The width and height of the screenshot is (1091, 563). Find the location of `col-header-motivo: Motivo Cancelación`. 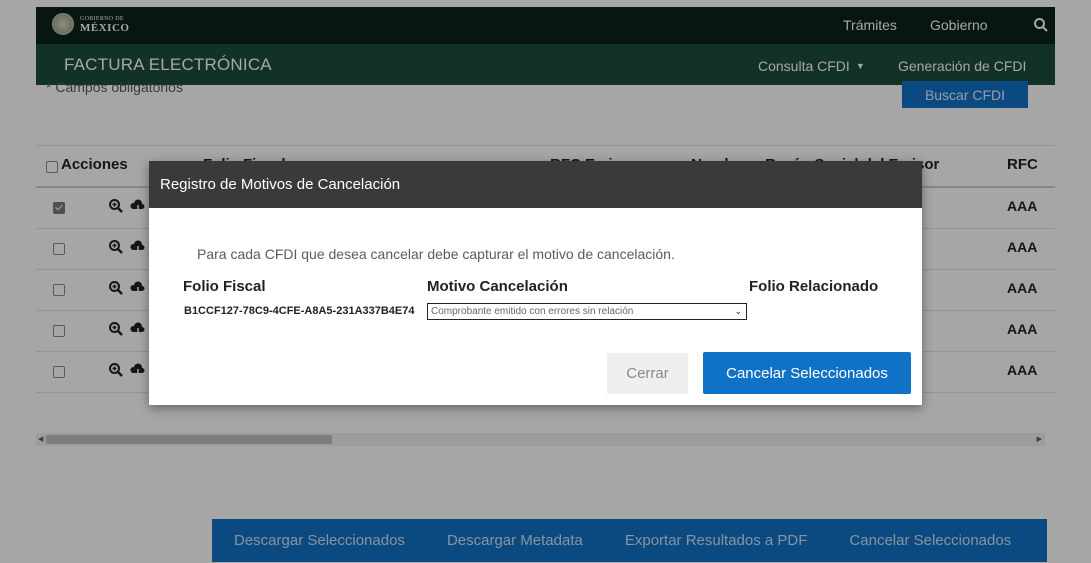

col-header-motivo: Motivo Cancelación is located at coordinates (497, 286).